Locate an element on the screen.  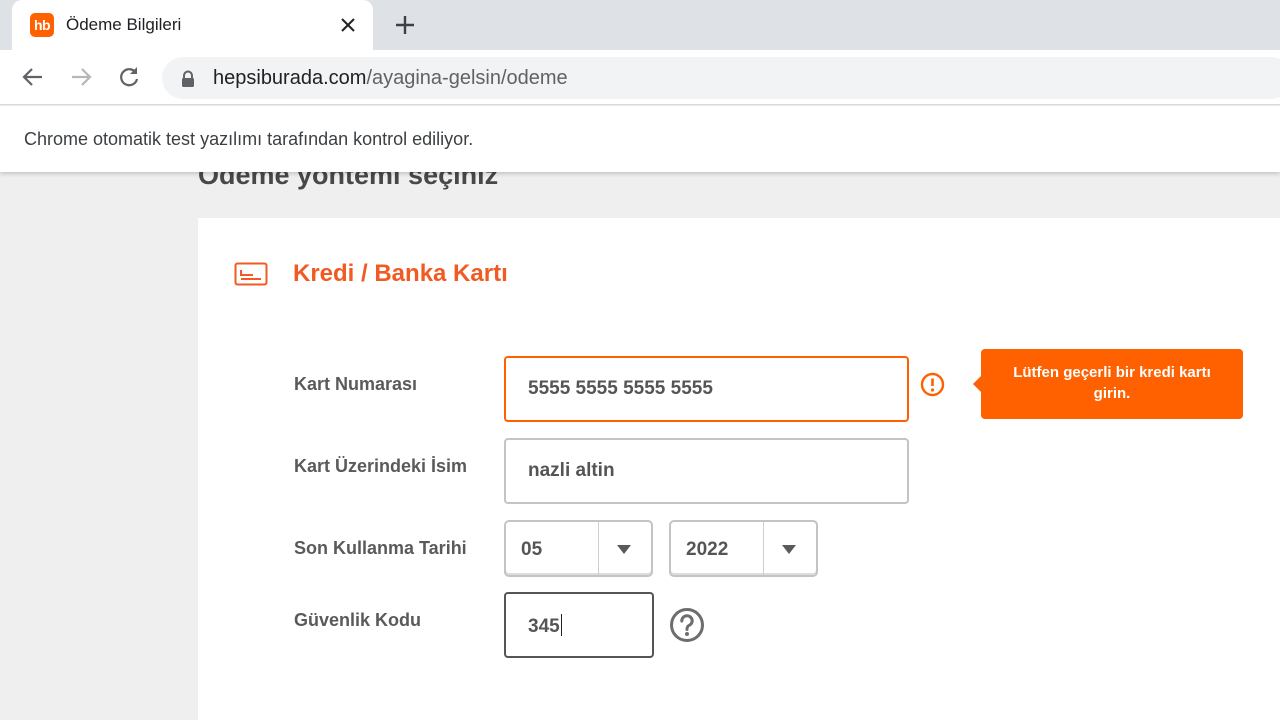
new-tab-plus-icon is located at coordinates (405, 25).